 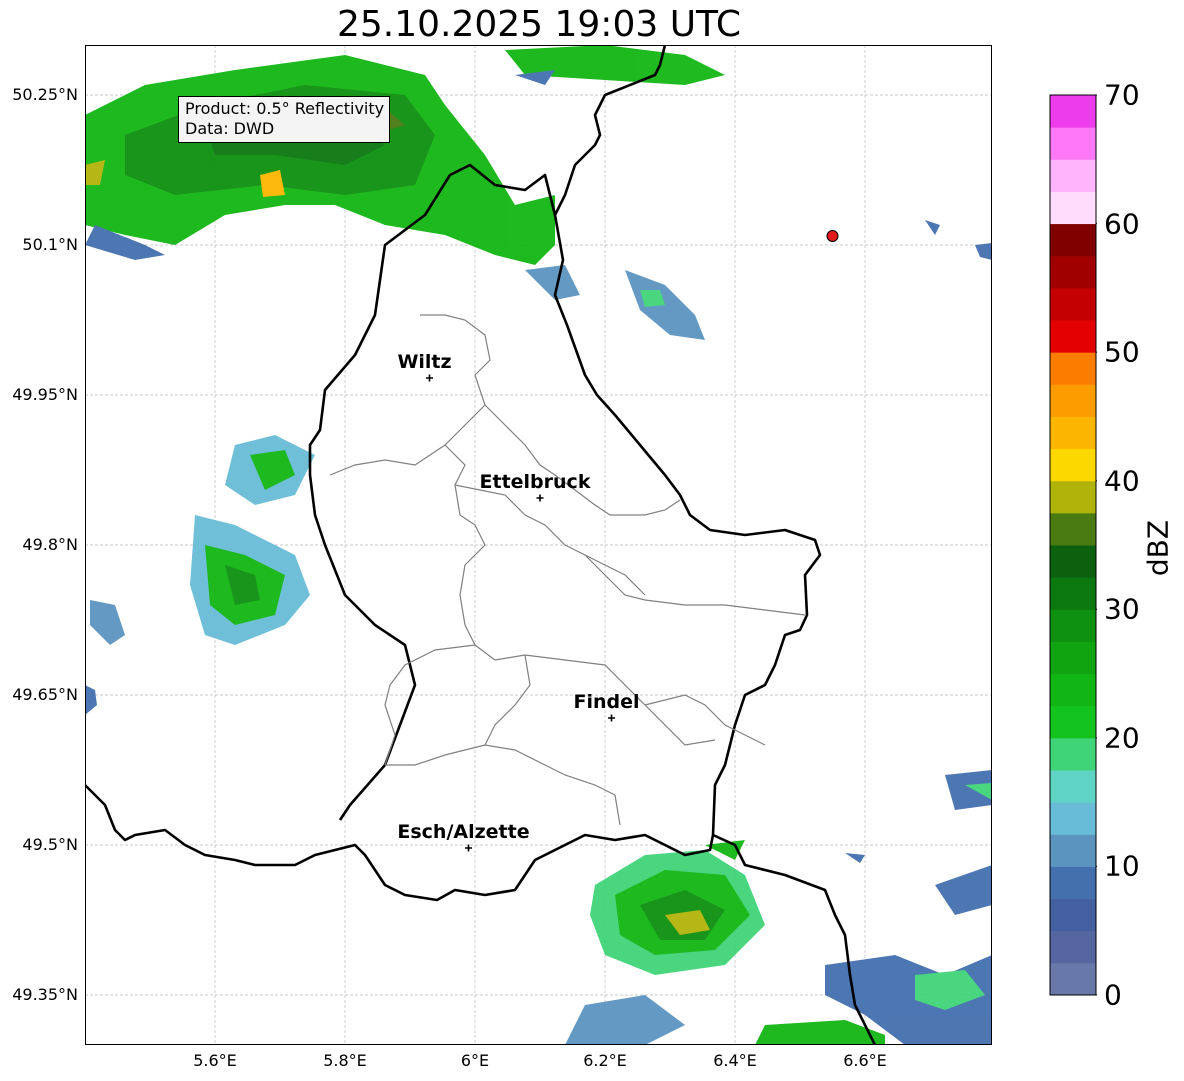 What do you see at coordinates (1158, 548) in the screenshot?
I see `colorbar-unit-label: dBZ` at bounding box center [1158, 548].